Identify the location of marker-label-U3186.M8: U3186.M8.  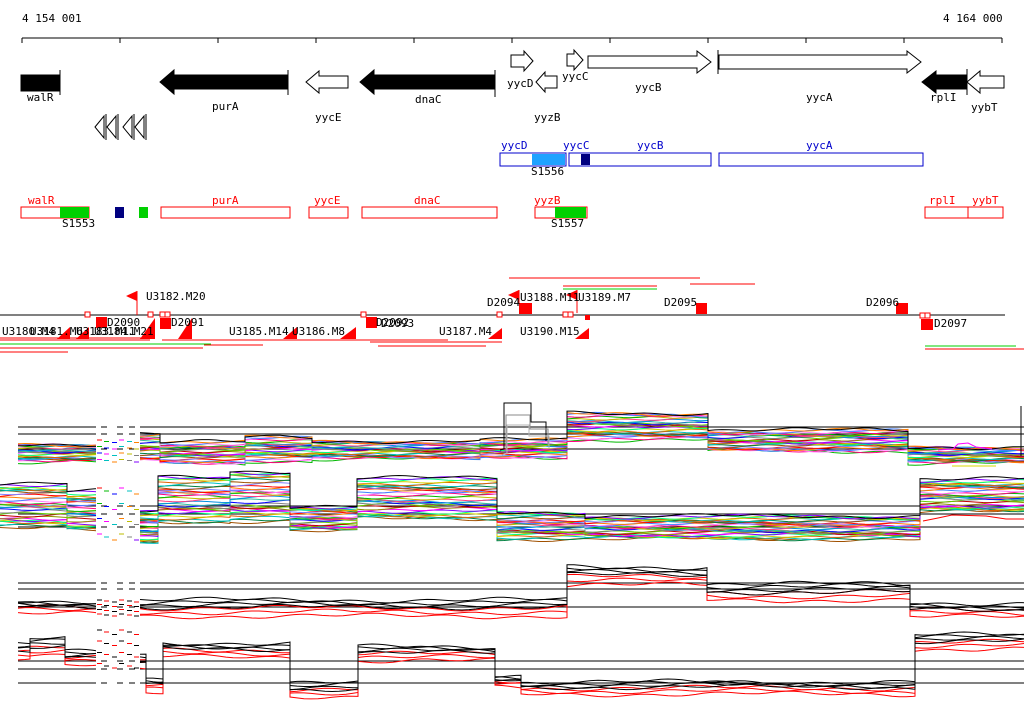
(318, 331).